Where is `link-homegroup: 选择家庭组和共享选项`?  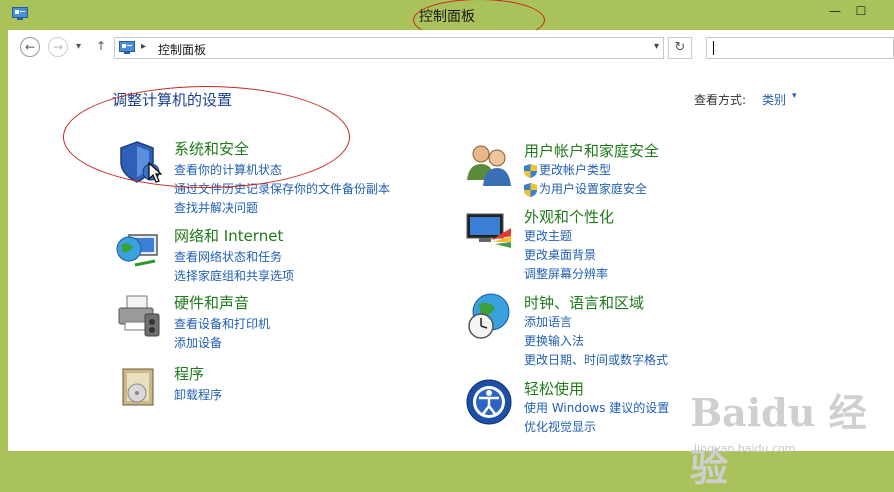 link-homegroup: 选择家庭组和共享选项 is located at coordinates (234, 275).